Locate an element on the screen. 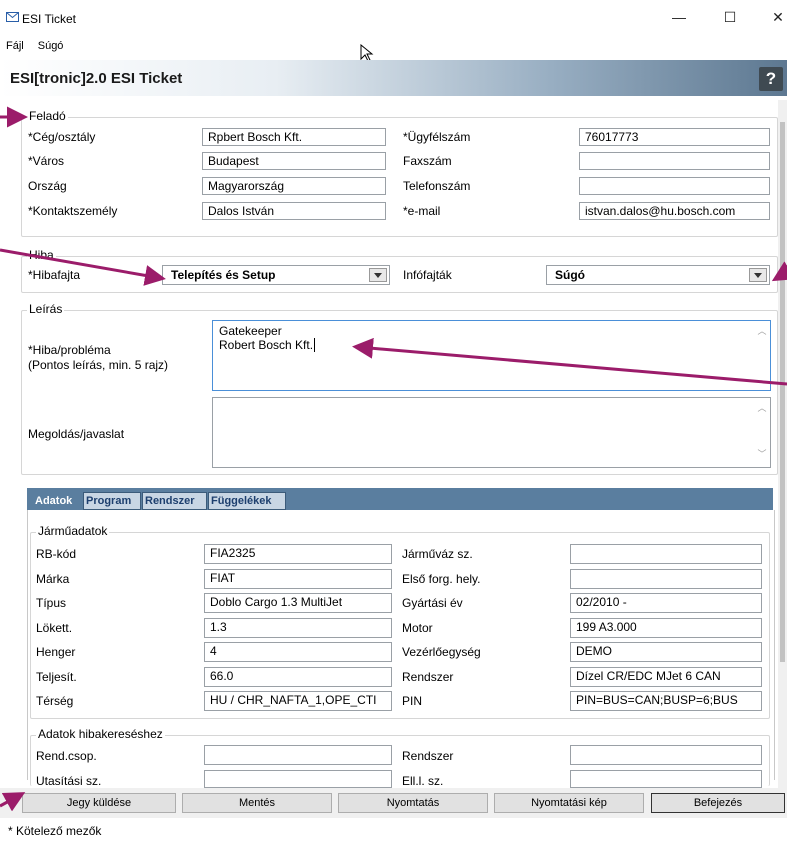 This screenshot has width=787, height=847. contact-label: *Kontaktszemély is located at coordinates (73, 211).